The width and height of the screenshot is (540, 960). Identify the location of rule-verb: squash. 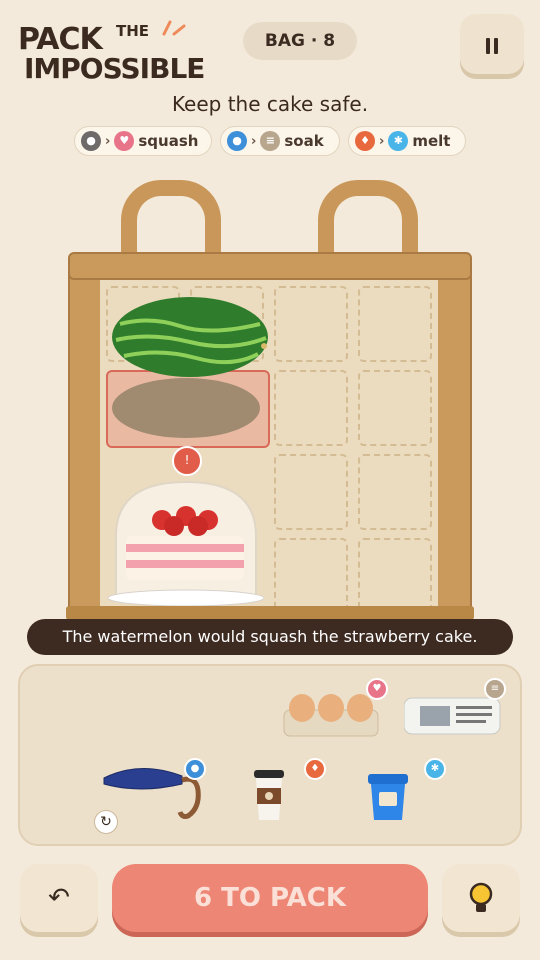
(168, 141).